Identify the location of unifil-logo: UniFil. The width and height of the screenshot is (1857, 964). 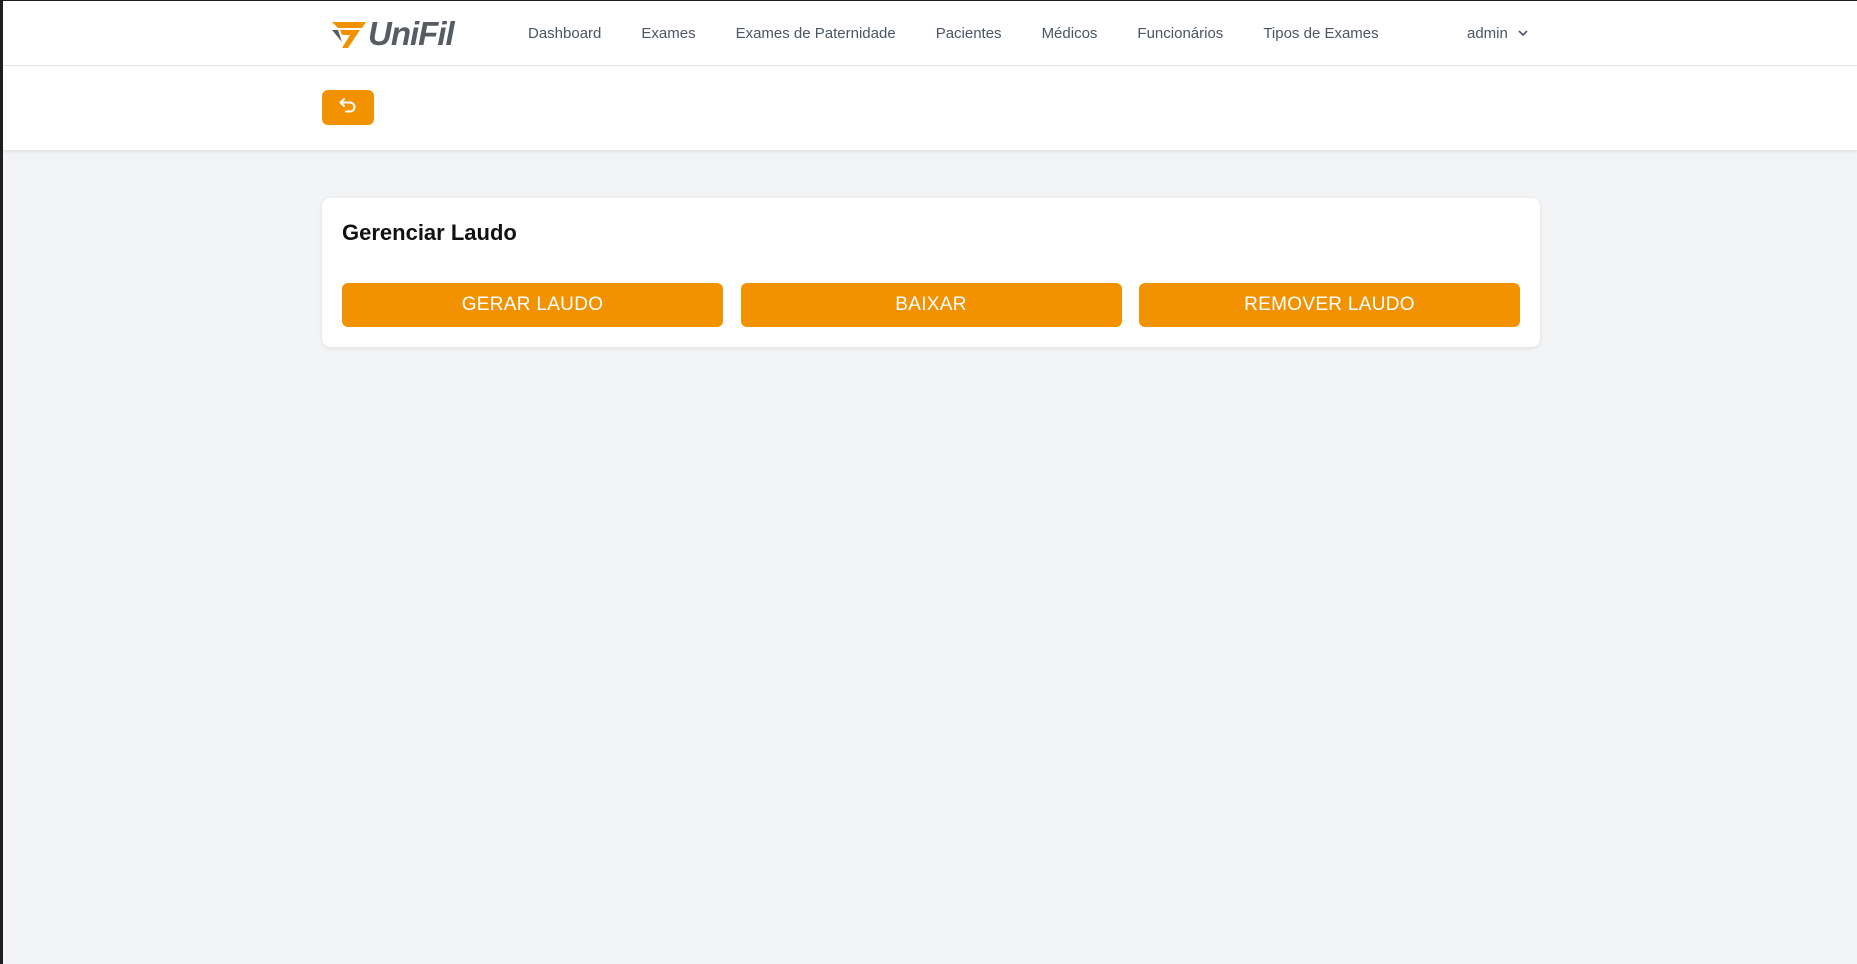
(393, 33).